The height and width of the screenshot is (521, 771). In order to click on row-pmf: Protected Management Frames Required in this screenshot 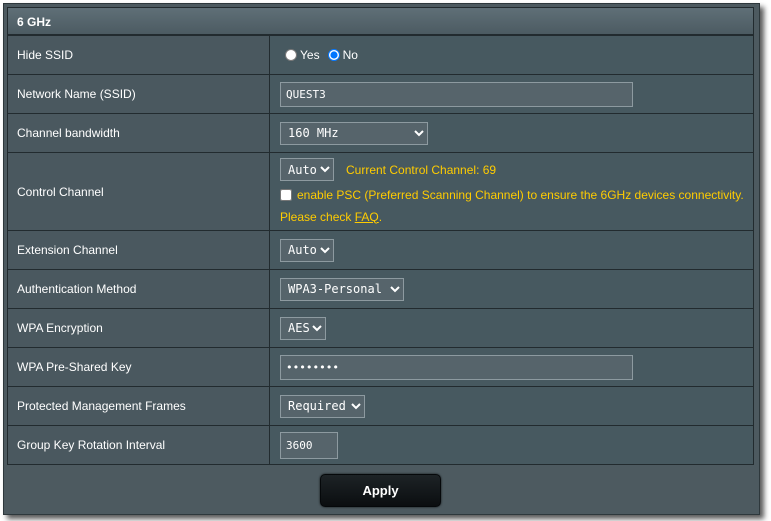, I will do `click(380, 406)`.